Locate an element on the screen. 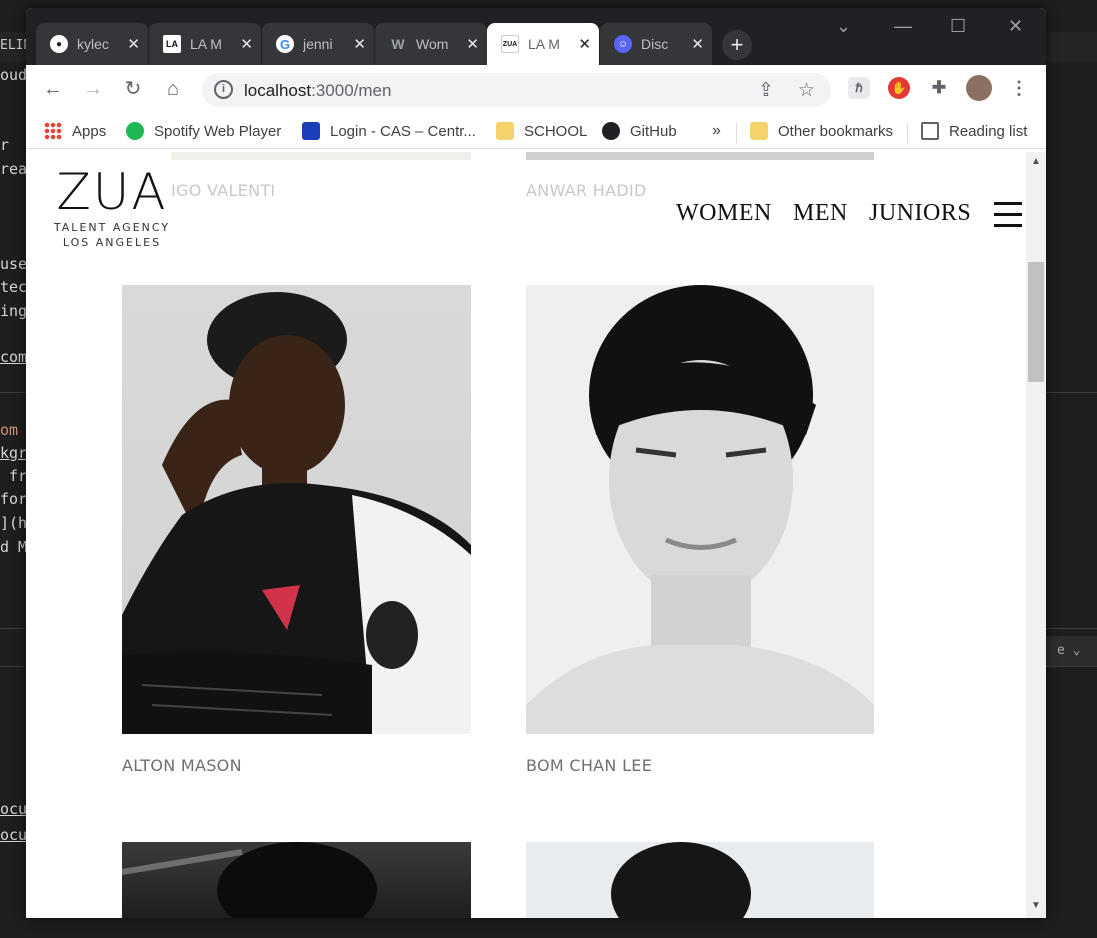 The height and width of the screenshot is (938, 1097). reload-icon: ↻ is located at coordinates (133, 89).